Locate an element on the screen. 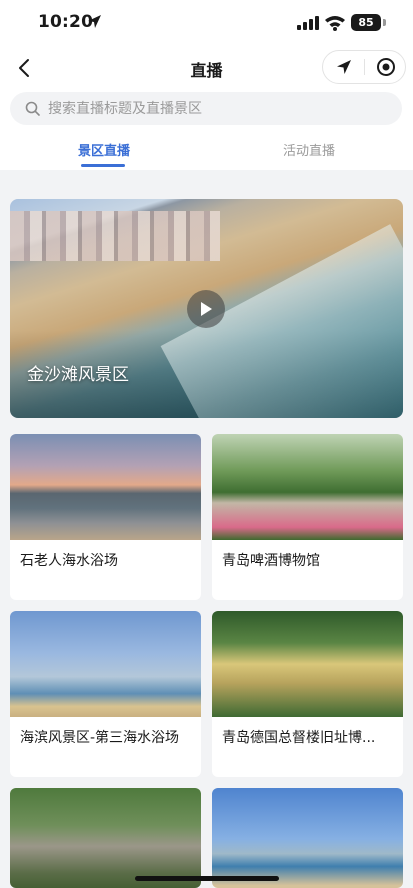 The width and height of the screenshot is (413, 888). navigation-arrow-icon is located at coordinates (344, 67).